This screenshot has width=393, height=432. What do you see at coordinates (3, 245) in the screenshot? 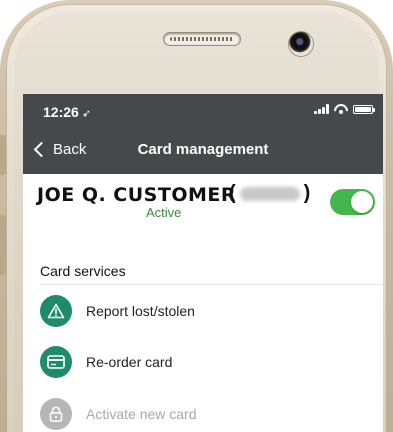
I see `volume-down-button` at bounding box center [3, 245].